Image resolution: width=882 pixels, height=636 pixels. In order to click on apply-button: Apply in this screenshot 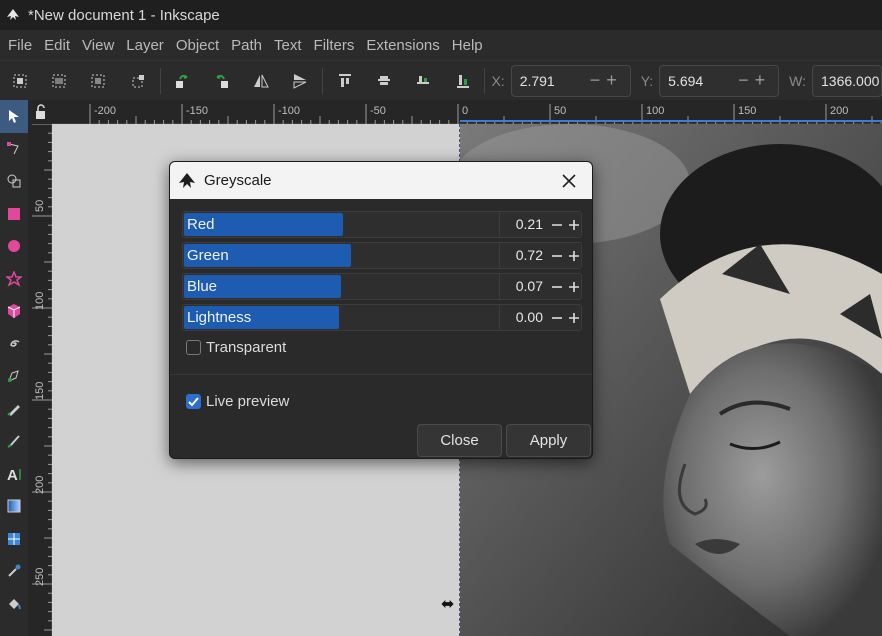, I will do `click(548, 440)`.